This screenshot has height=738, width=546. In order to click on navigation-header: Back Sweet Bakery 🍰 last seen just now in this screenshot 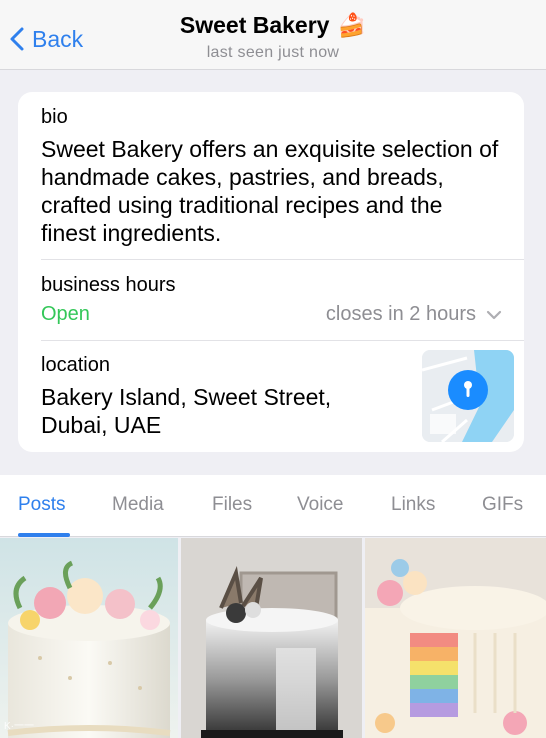, I will do `click(273, 35)`.